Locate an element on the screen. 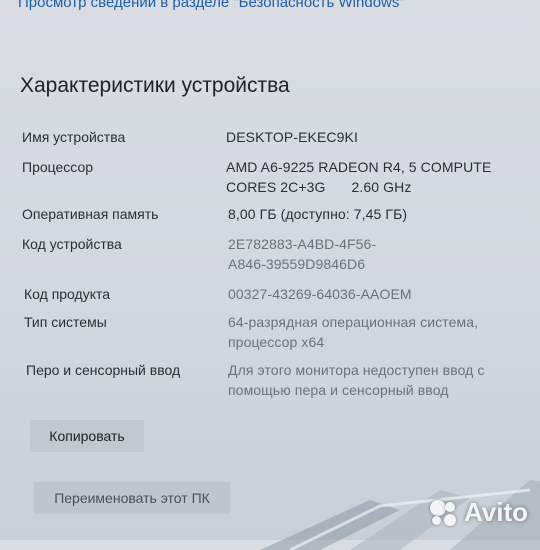 Image resolution: width=540 pixels, height=550 pixels. spec-label: Имя устройства is located at coordinates (74, 137).